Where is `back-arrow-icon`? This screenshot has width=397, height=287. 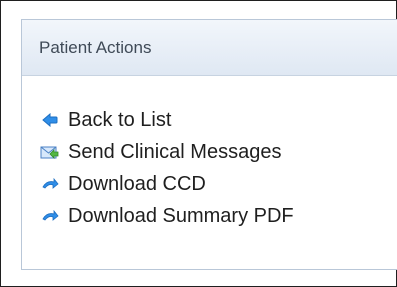 back-arrow-icon is located at coordinates (50, 120).